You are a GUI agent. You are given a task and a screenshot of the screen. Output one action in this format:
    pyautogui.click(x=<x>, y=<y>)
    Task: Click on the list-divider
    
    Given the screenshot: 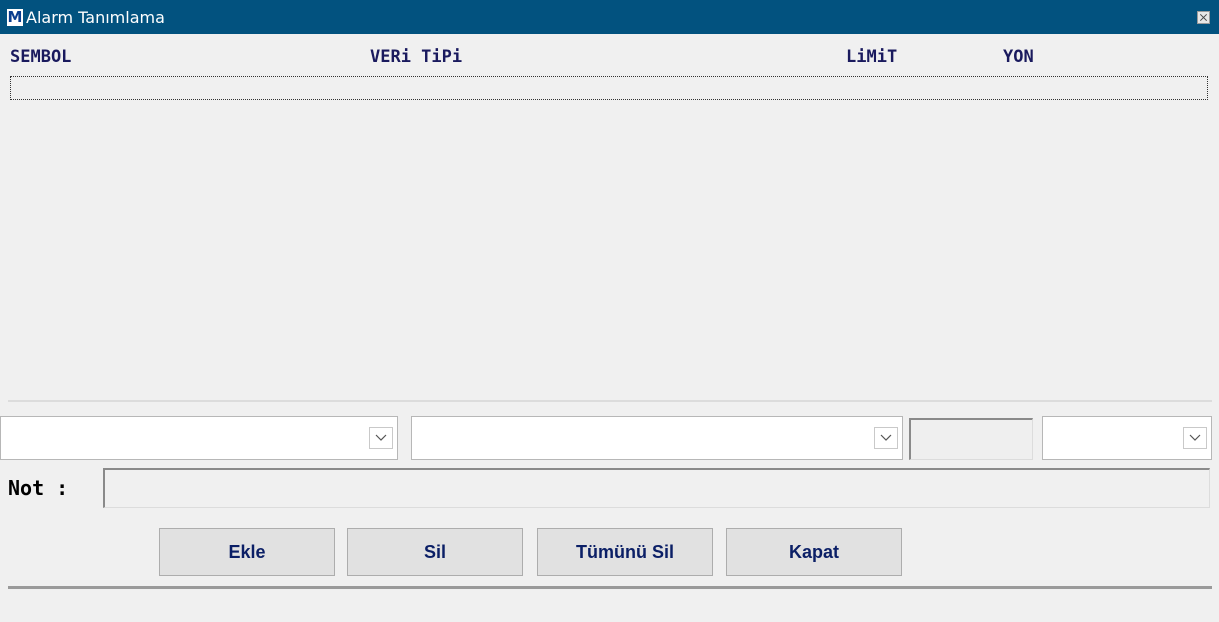 What is the action you would take?
    pyautogui.click(x=610, y=401)
    